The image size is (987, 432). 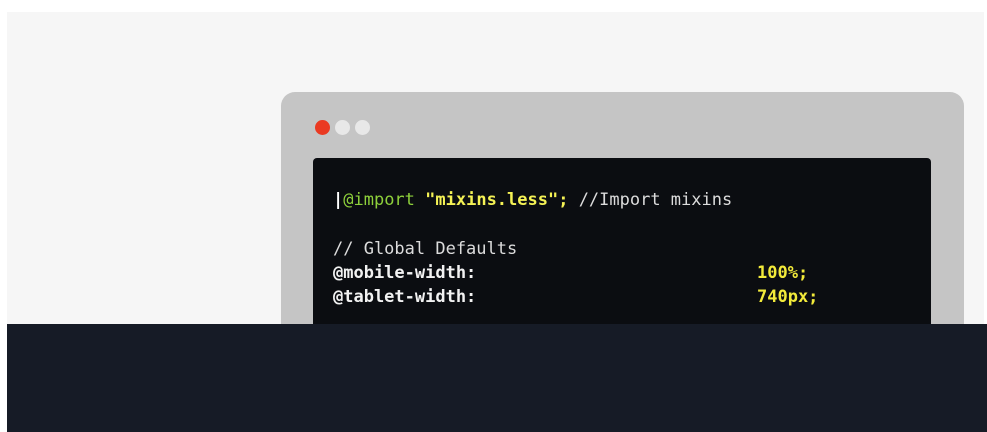 I want to click on code-line-tablet-width: @tablet-width:, so click(x=404, y=297).